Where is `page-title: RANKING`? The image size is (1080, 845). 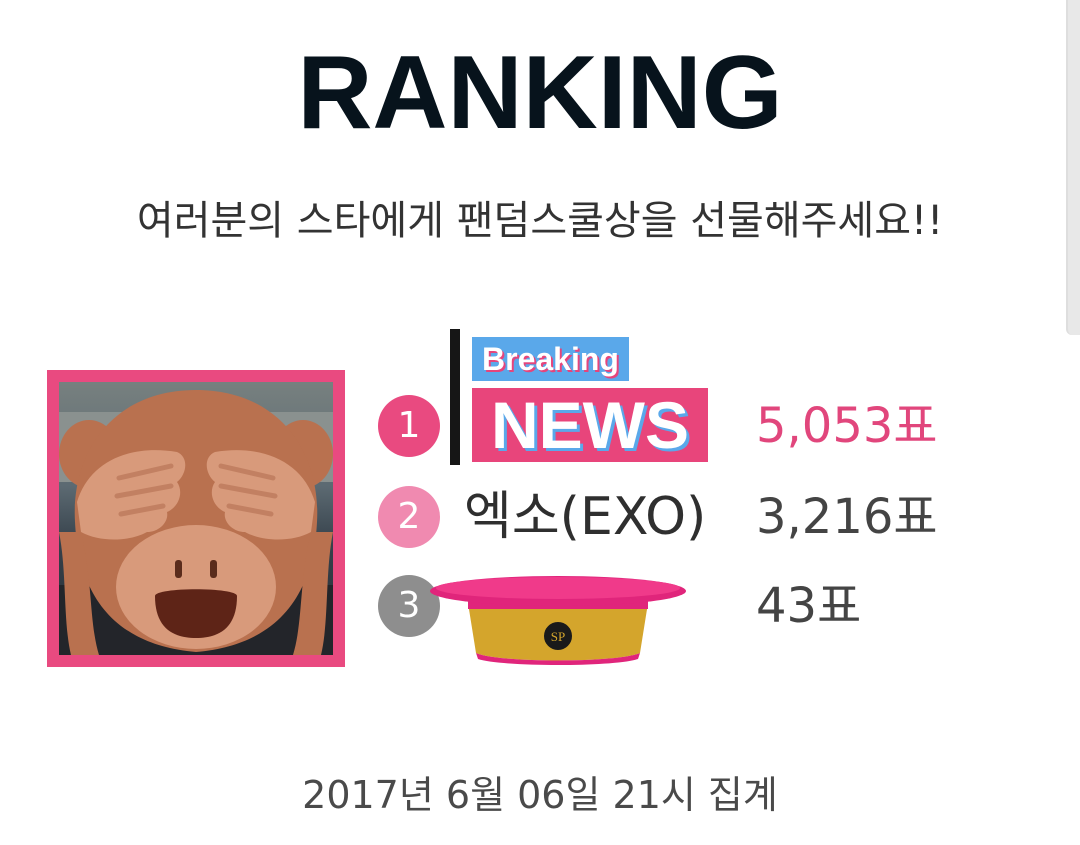 page-title: RANKING is located at coordinates (540, 93).